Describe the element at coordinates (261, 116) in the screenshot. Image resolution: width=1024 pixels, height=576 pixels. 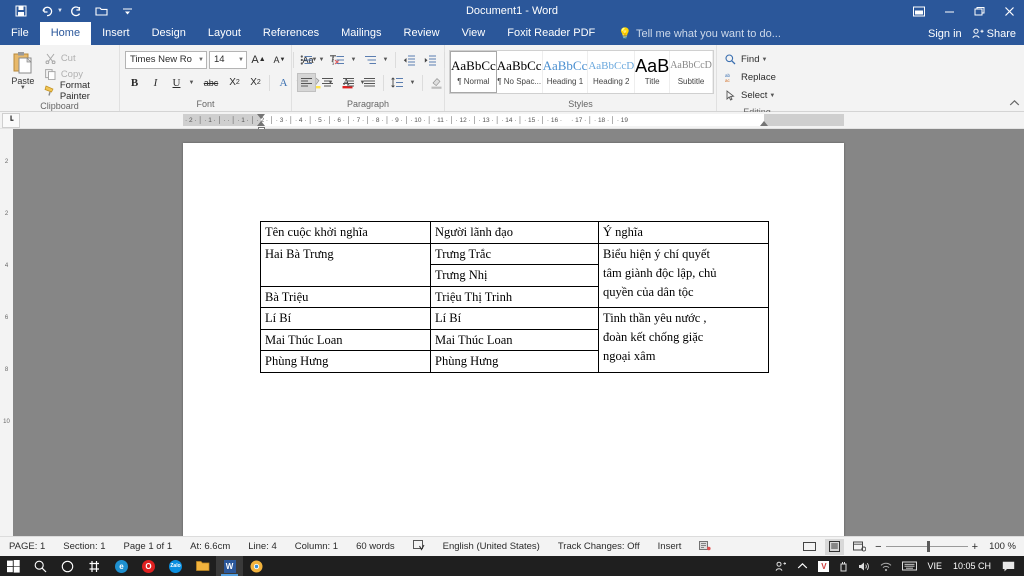
I see `first-line-indent-marker` at that location.